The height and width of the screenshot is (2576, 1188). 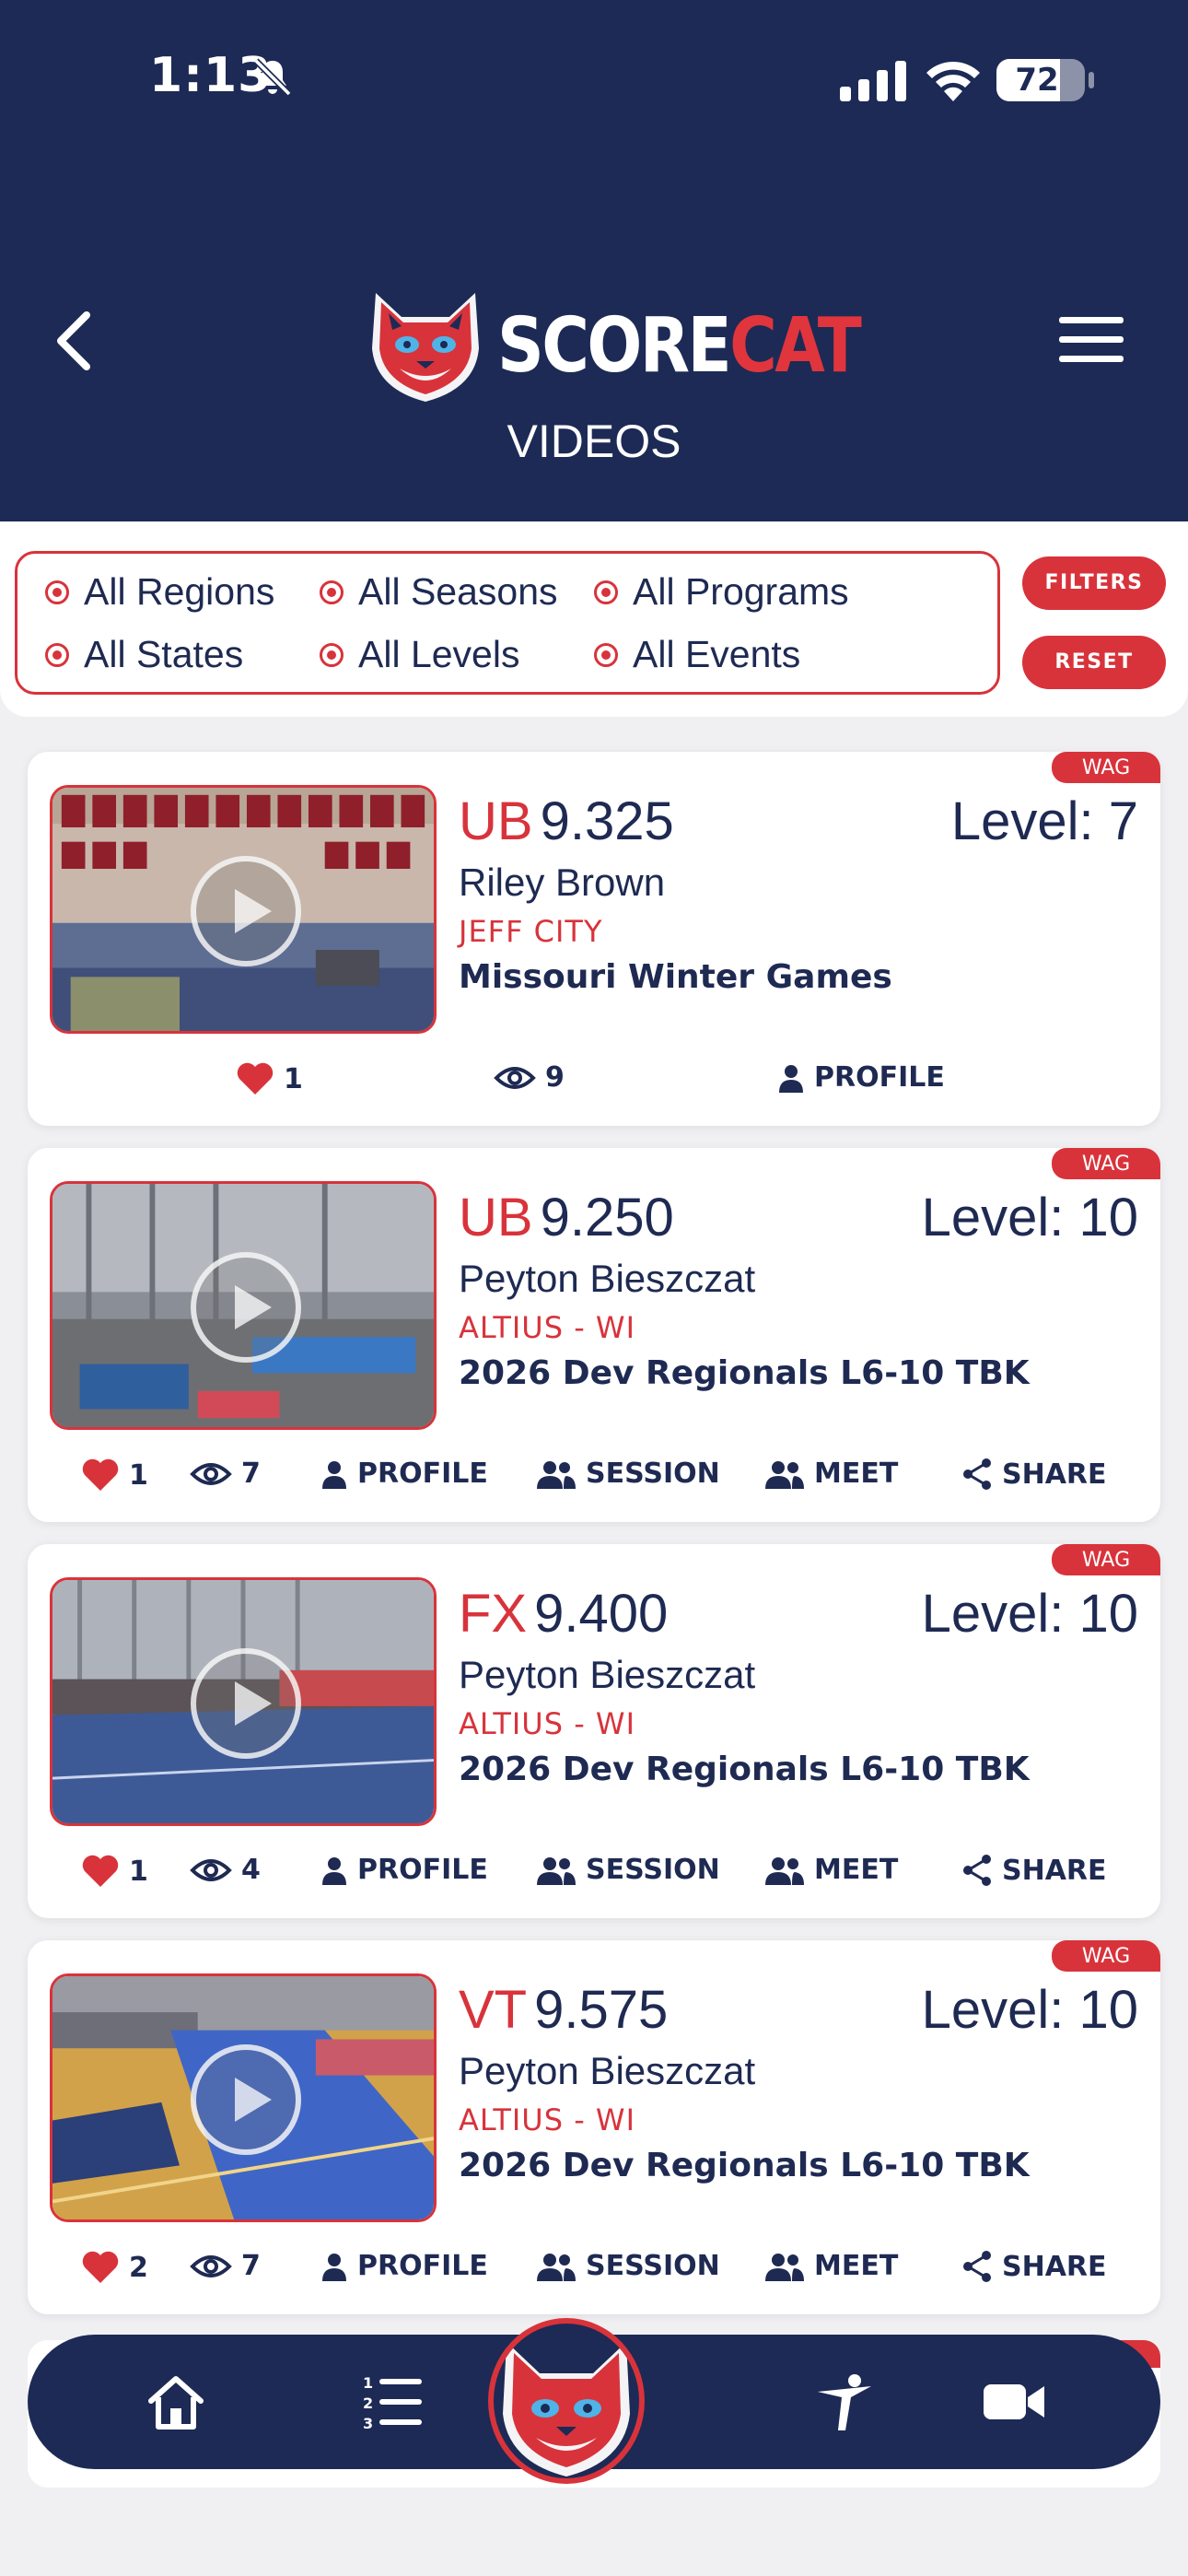 I want to click on view-count-value: 7, so click(x=251, y=2266).